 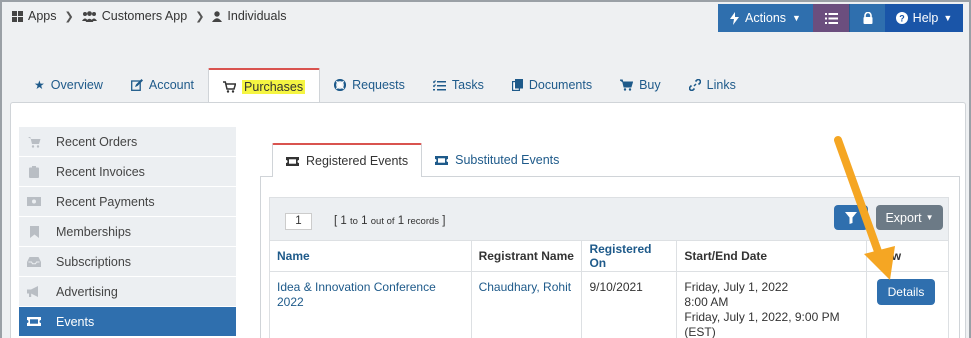 What do you see at coordinates (34, 16) in the screenshot?
I see `breadcrumb-apps: Apps` at bounding box center [34, 16].